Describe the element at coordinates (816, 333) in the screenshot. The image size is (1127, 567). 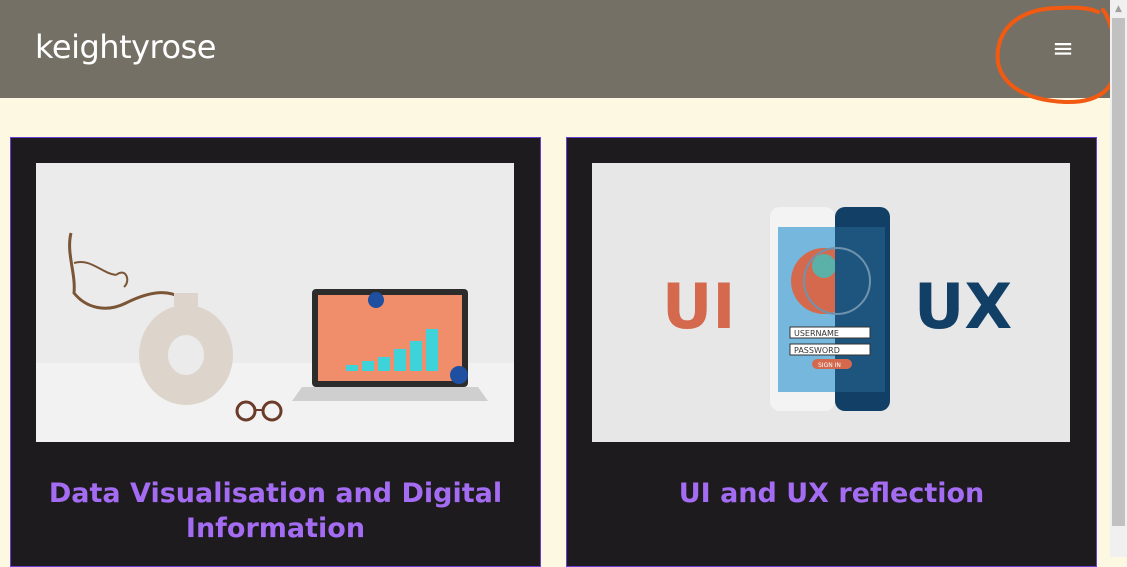
I see `username-field-label: USERNAME` at that location.